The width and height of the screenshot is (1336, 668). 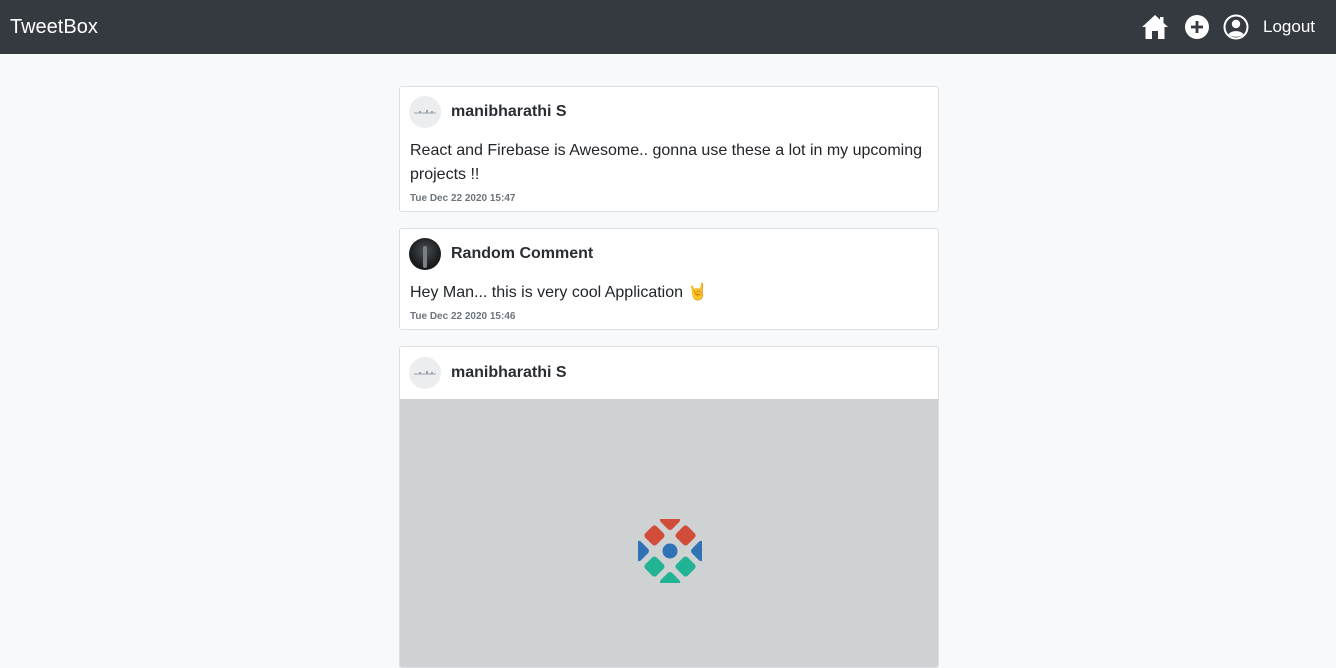 I want to click on author-name: Random Comment, so click(x=522, y=254).